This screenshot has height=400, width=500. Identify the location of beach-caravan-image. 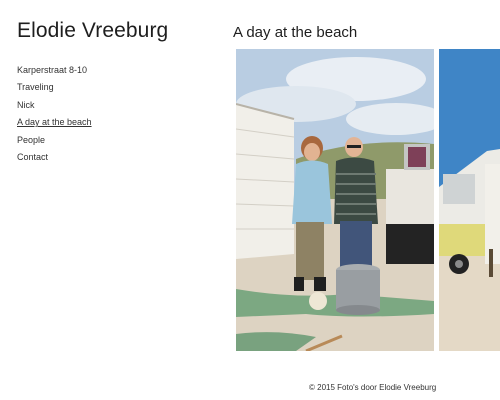
(469, 200).